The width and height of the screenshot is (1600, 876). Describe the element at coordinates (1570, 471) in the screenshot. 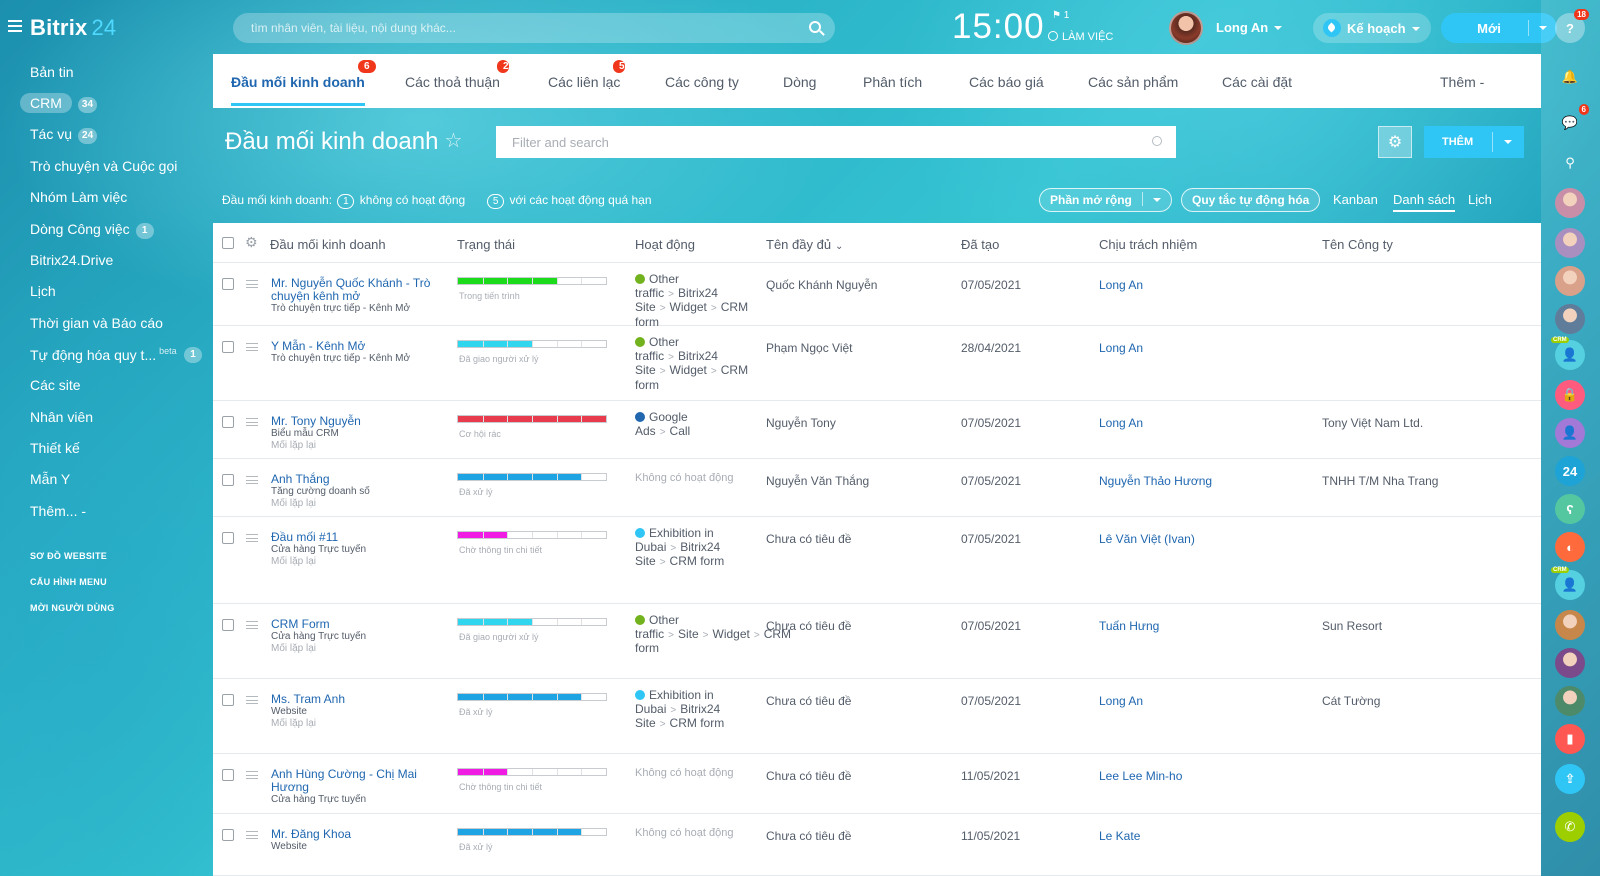

I see `bitrix24-icon: 24` at that location.